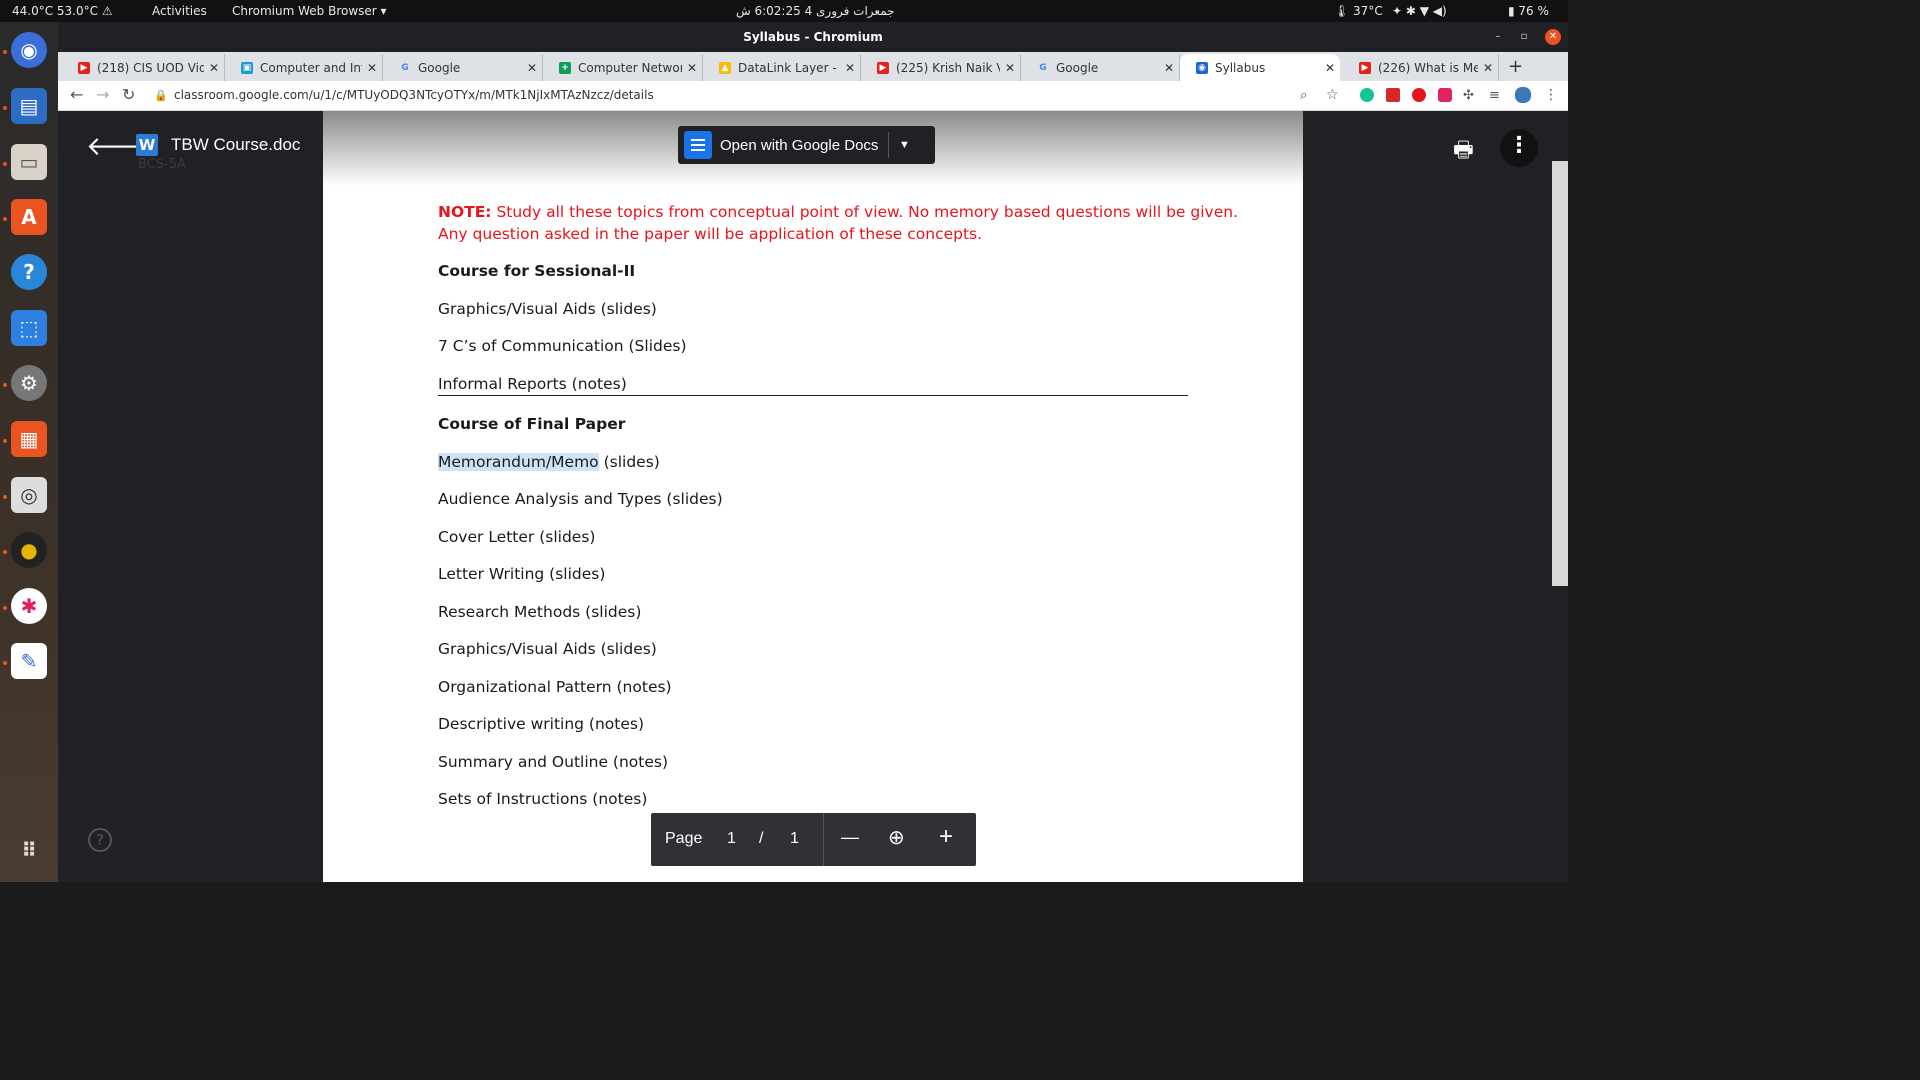  I want to click on page-controls: Page 1 / 1 — ⊕ +, so click(813, 839).